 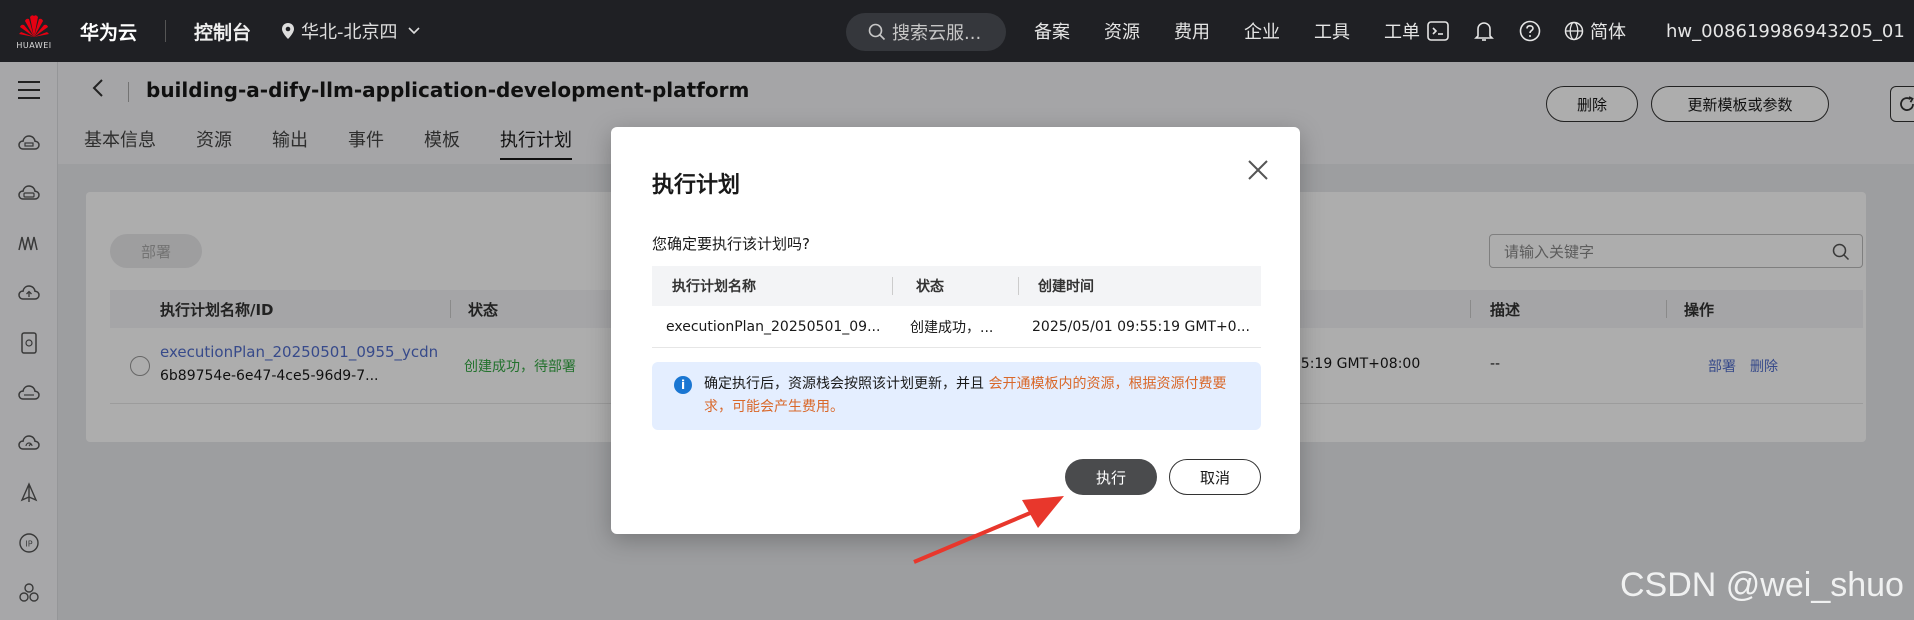 What do you see at coordinates (222, 31) in the screenshot?
I see `console-link: 控制台` at bounding box center [222, 31].